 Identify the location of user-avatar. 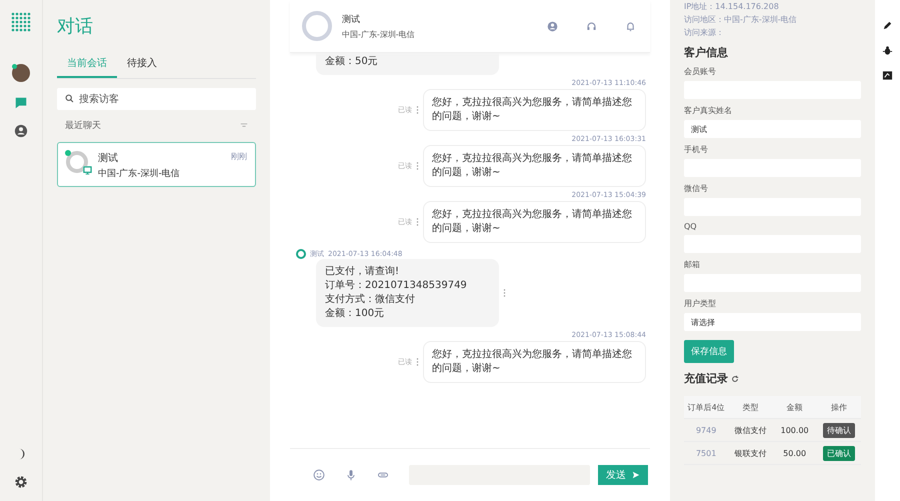
(21, 73).